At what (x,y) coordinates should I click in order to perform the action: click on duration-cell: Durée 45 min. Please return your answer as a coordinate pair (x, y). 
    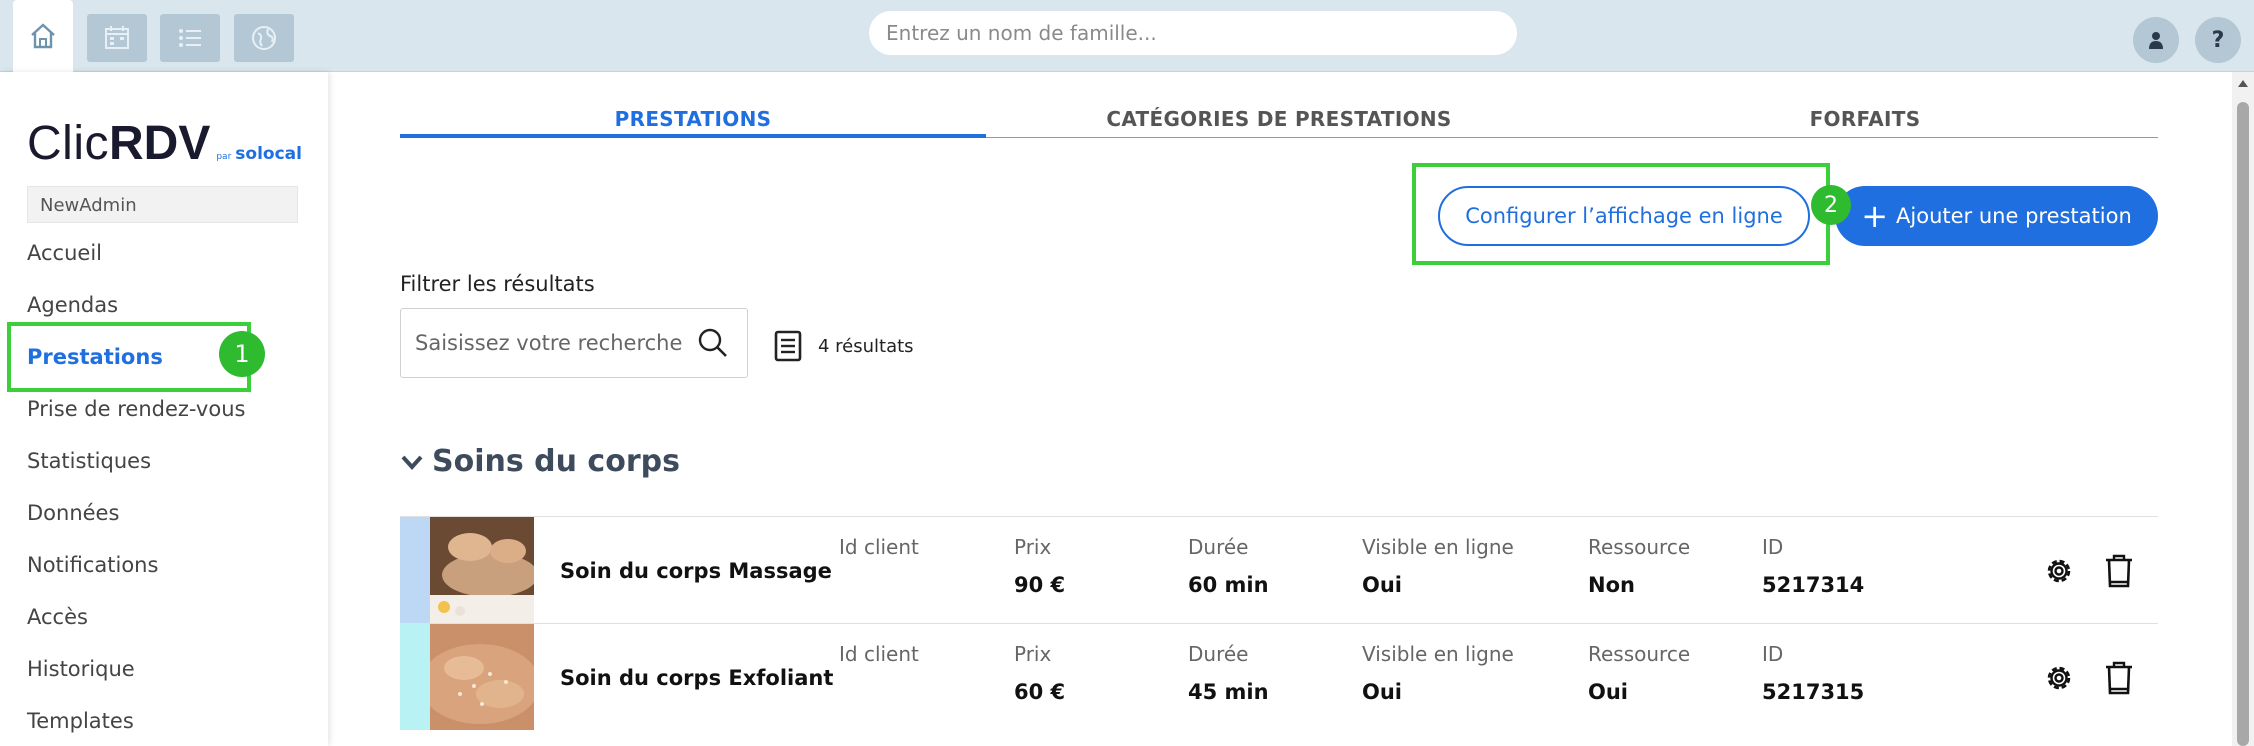
    Looking at the image, I should click on (1228, 673).